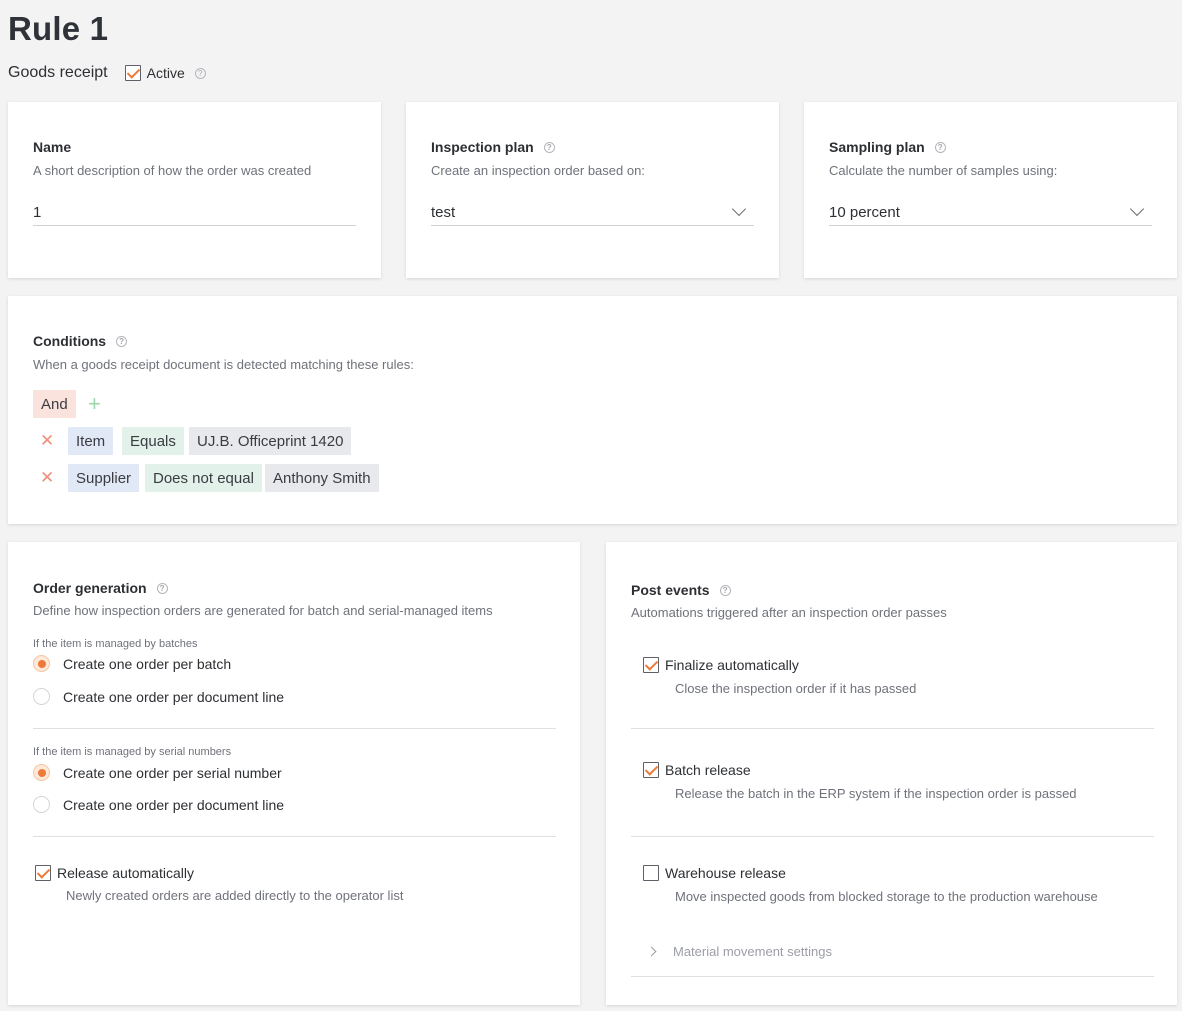  I want to click on option-label: Create one order per batch, so click(147, 663).